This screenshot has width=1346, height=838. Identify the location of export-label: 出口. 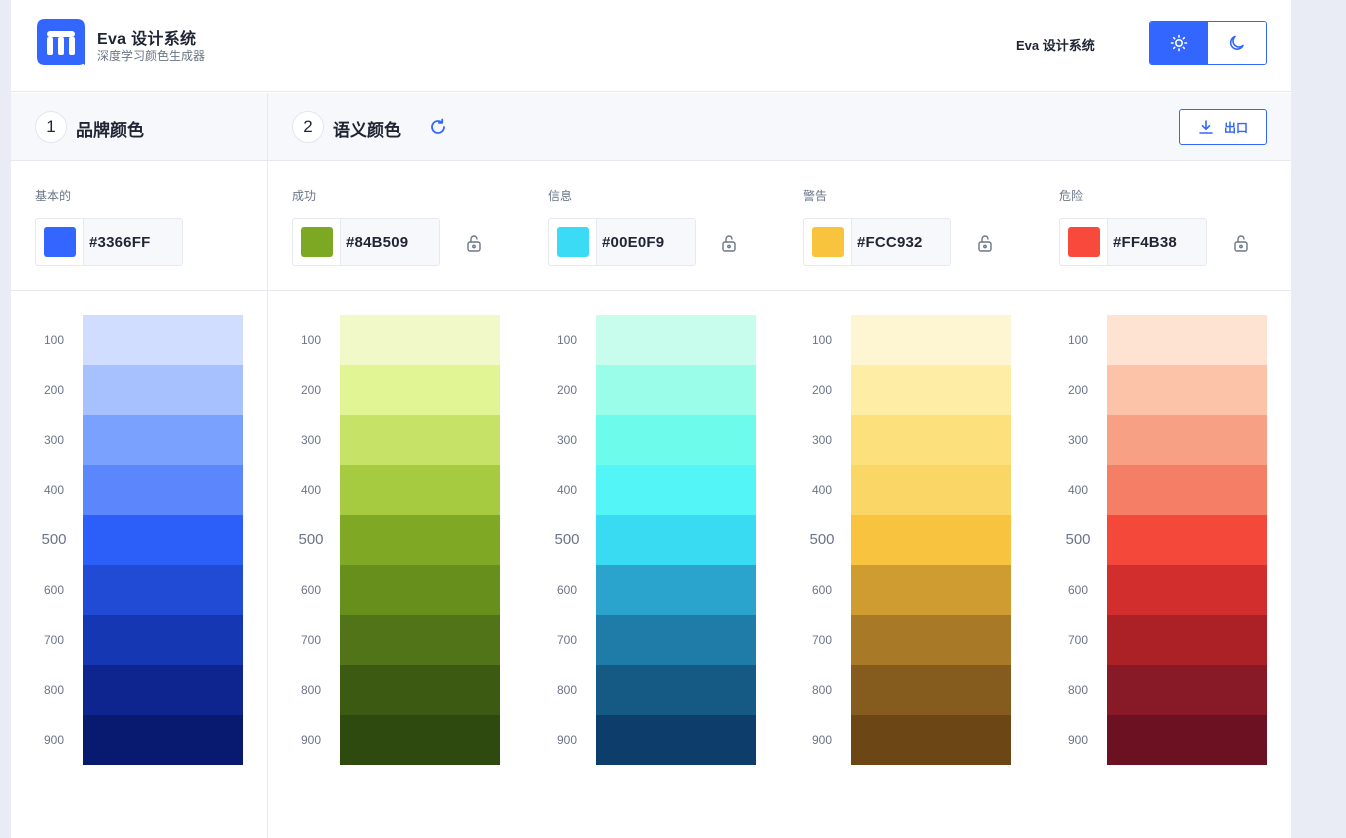
(1235, 127).